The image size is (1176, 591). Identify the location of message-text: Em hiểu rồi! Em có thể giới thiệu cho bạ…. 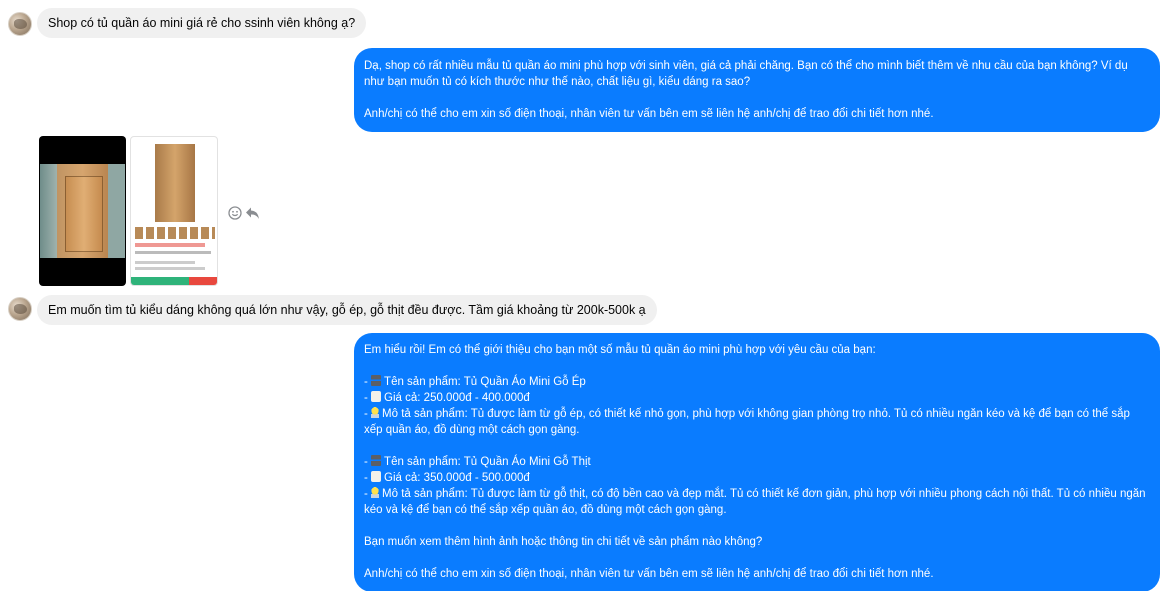
(620, 350).